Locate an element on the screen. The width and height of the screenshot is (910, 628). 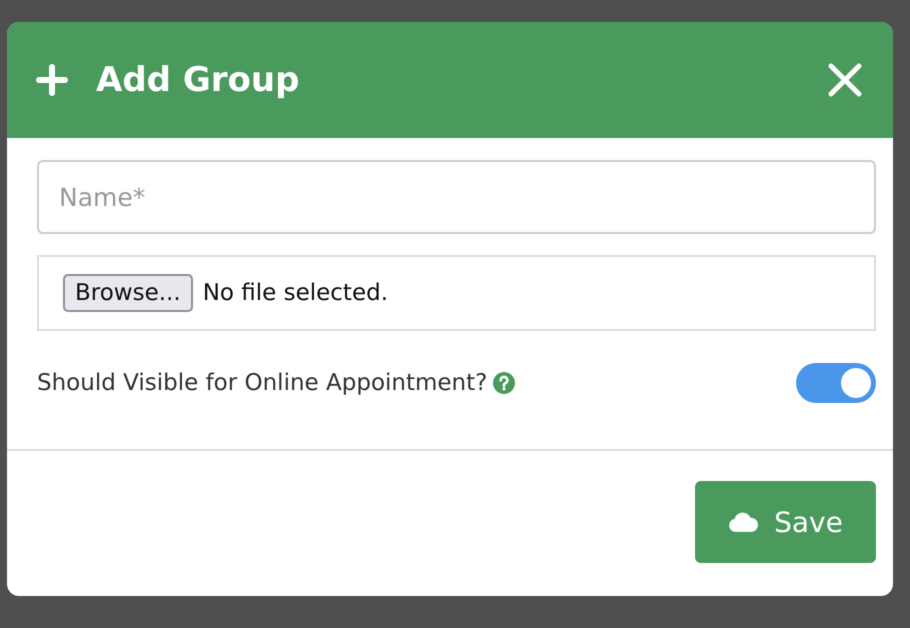
visibility-toggle is located at coordinates (836, 383).